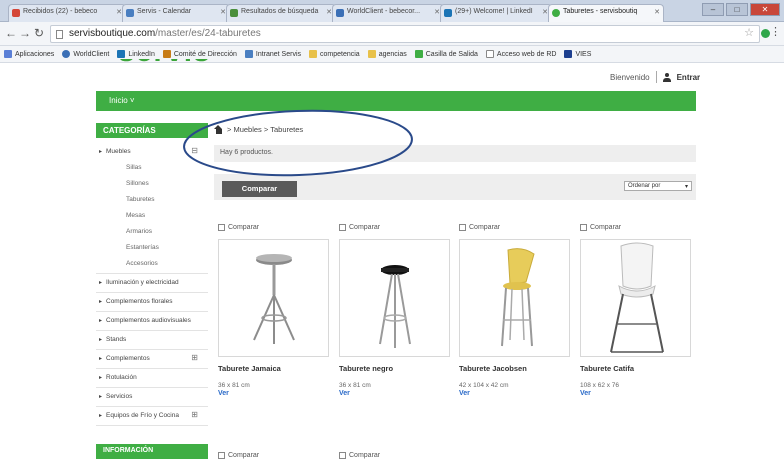  Describe the element at coordinates (152, 397) in the screenshot. I see `category-item: Servicios` at that location.